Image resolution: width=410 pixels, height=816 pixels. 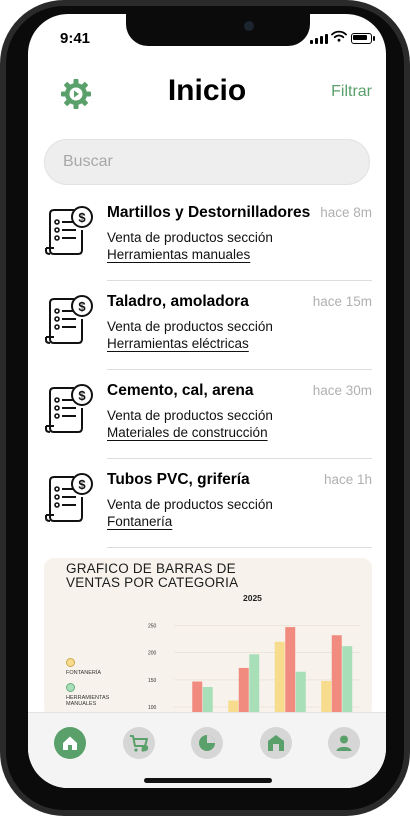 I want to click on legend-swatch-herramientas, so click(x=70, y=687).